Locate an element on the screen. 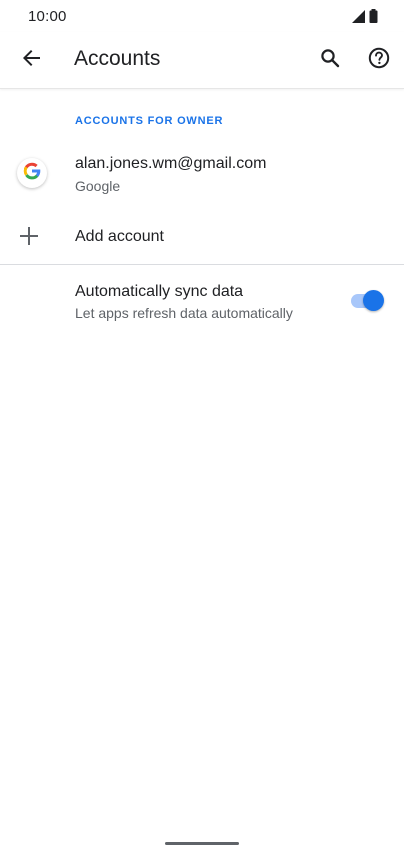 The height and width of the screenshot is (852, 404). gesture-nav-handle is located at coordinates (202, 843).